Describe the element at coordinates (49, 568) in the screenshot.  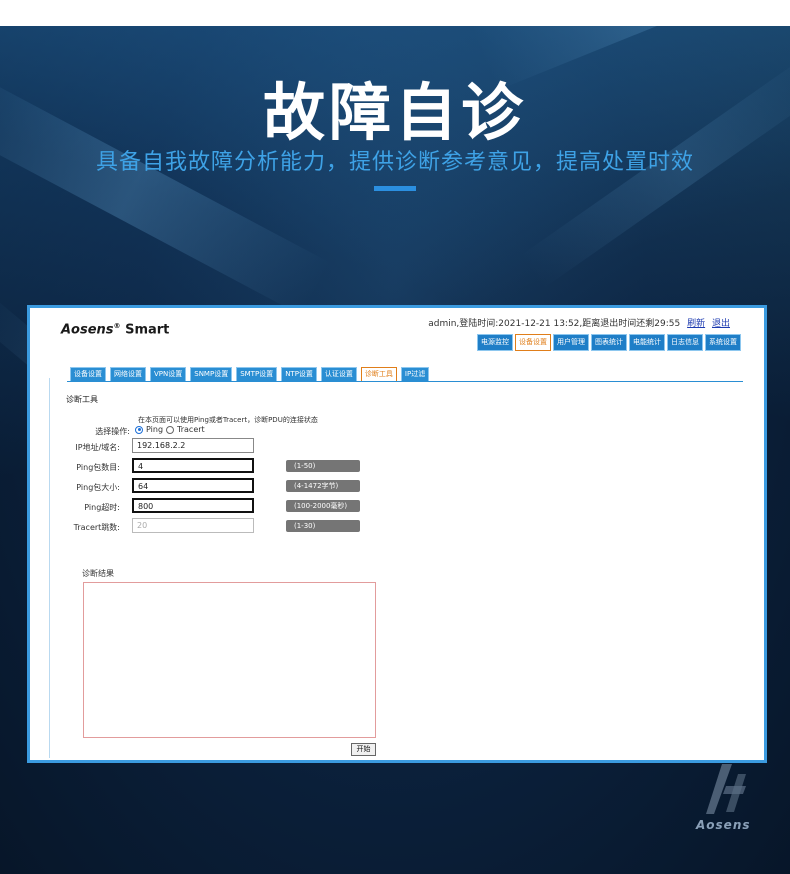
I see `content-left-border` at that location.